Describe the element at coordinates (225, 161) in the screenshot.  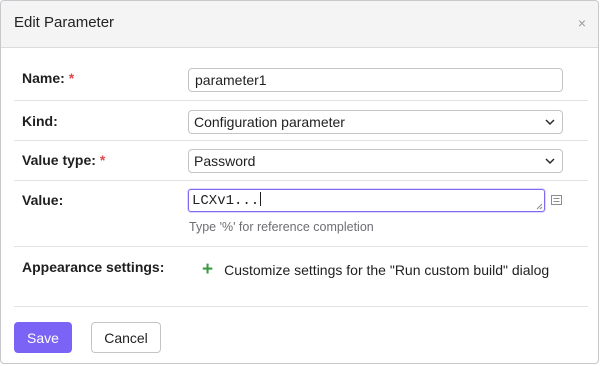
I see `value-type-select-value: Password` at that location.